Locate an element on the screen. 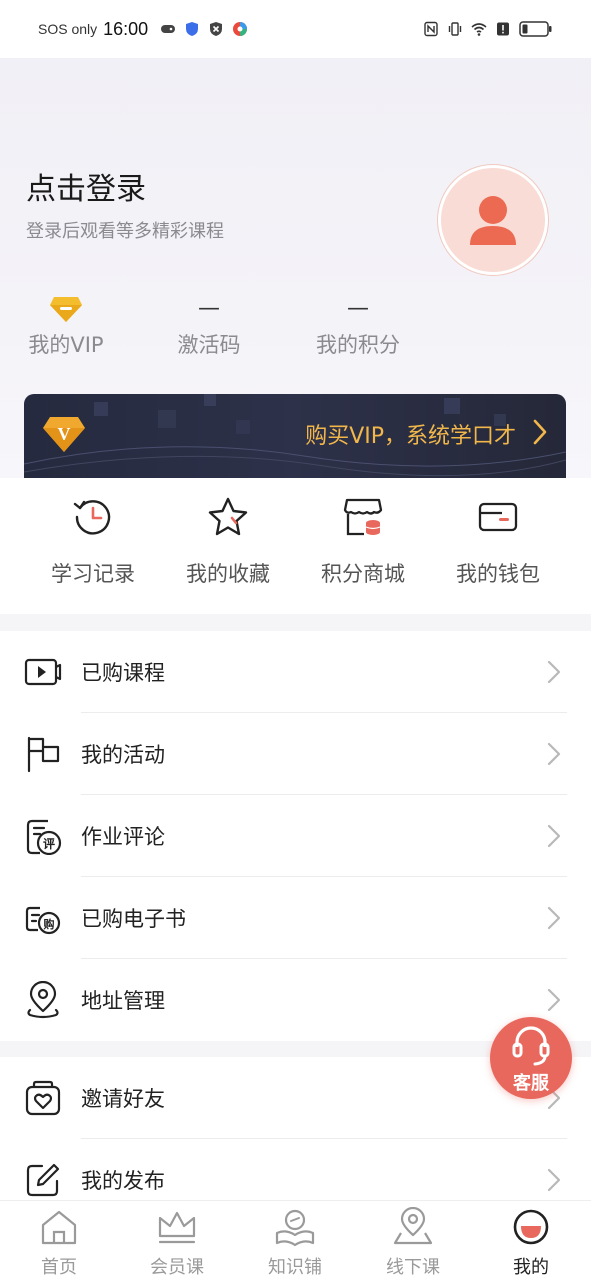 This screenshot has height=1280, width=591. crown-icon is located at coordinates (177, 1227).